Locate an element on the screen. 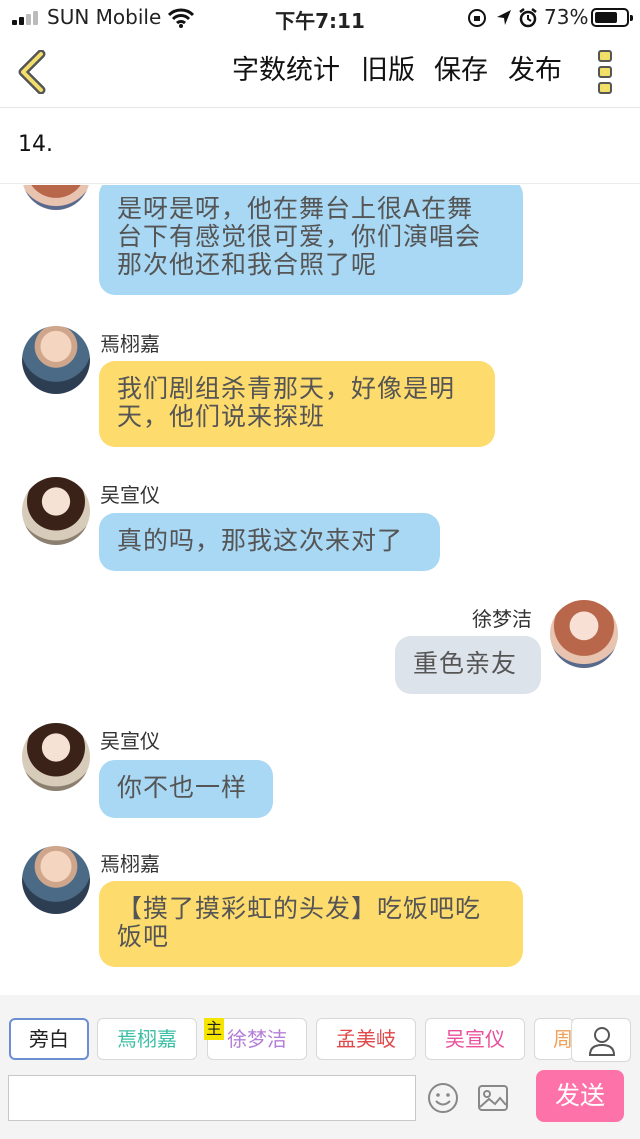 The width and height of the screenshot is (640, 1139). role-chip: 周 is located at coordinates (554, 1039).